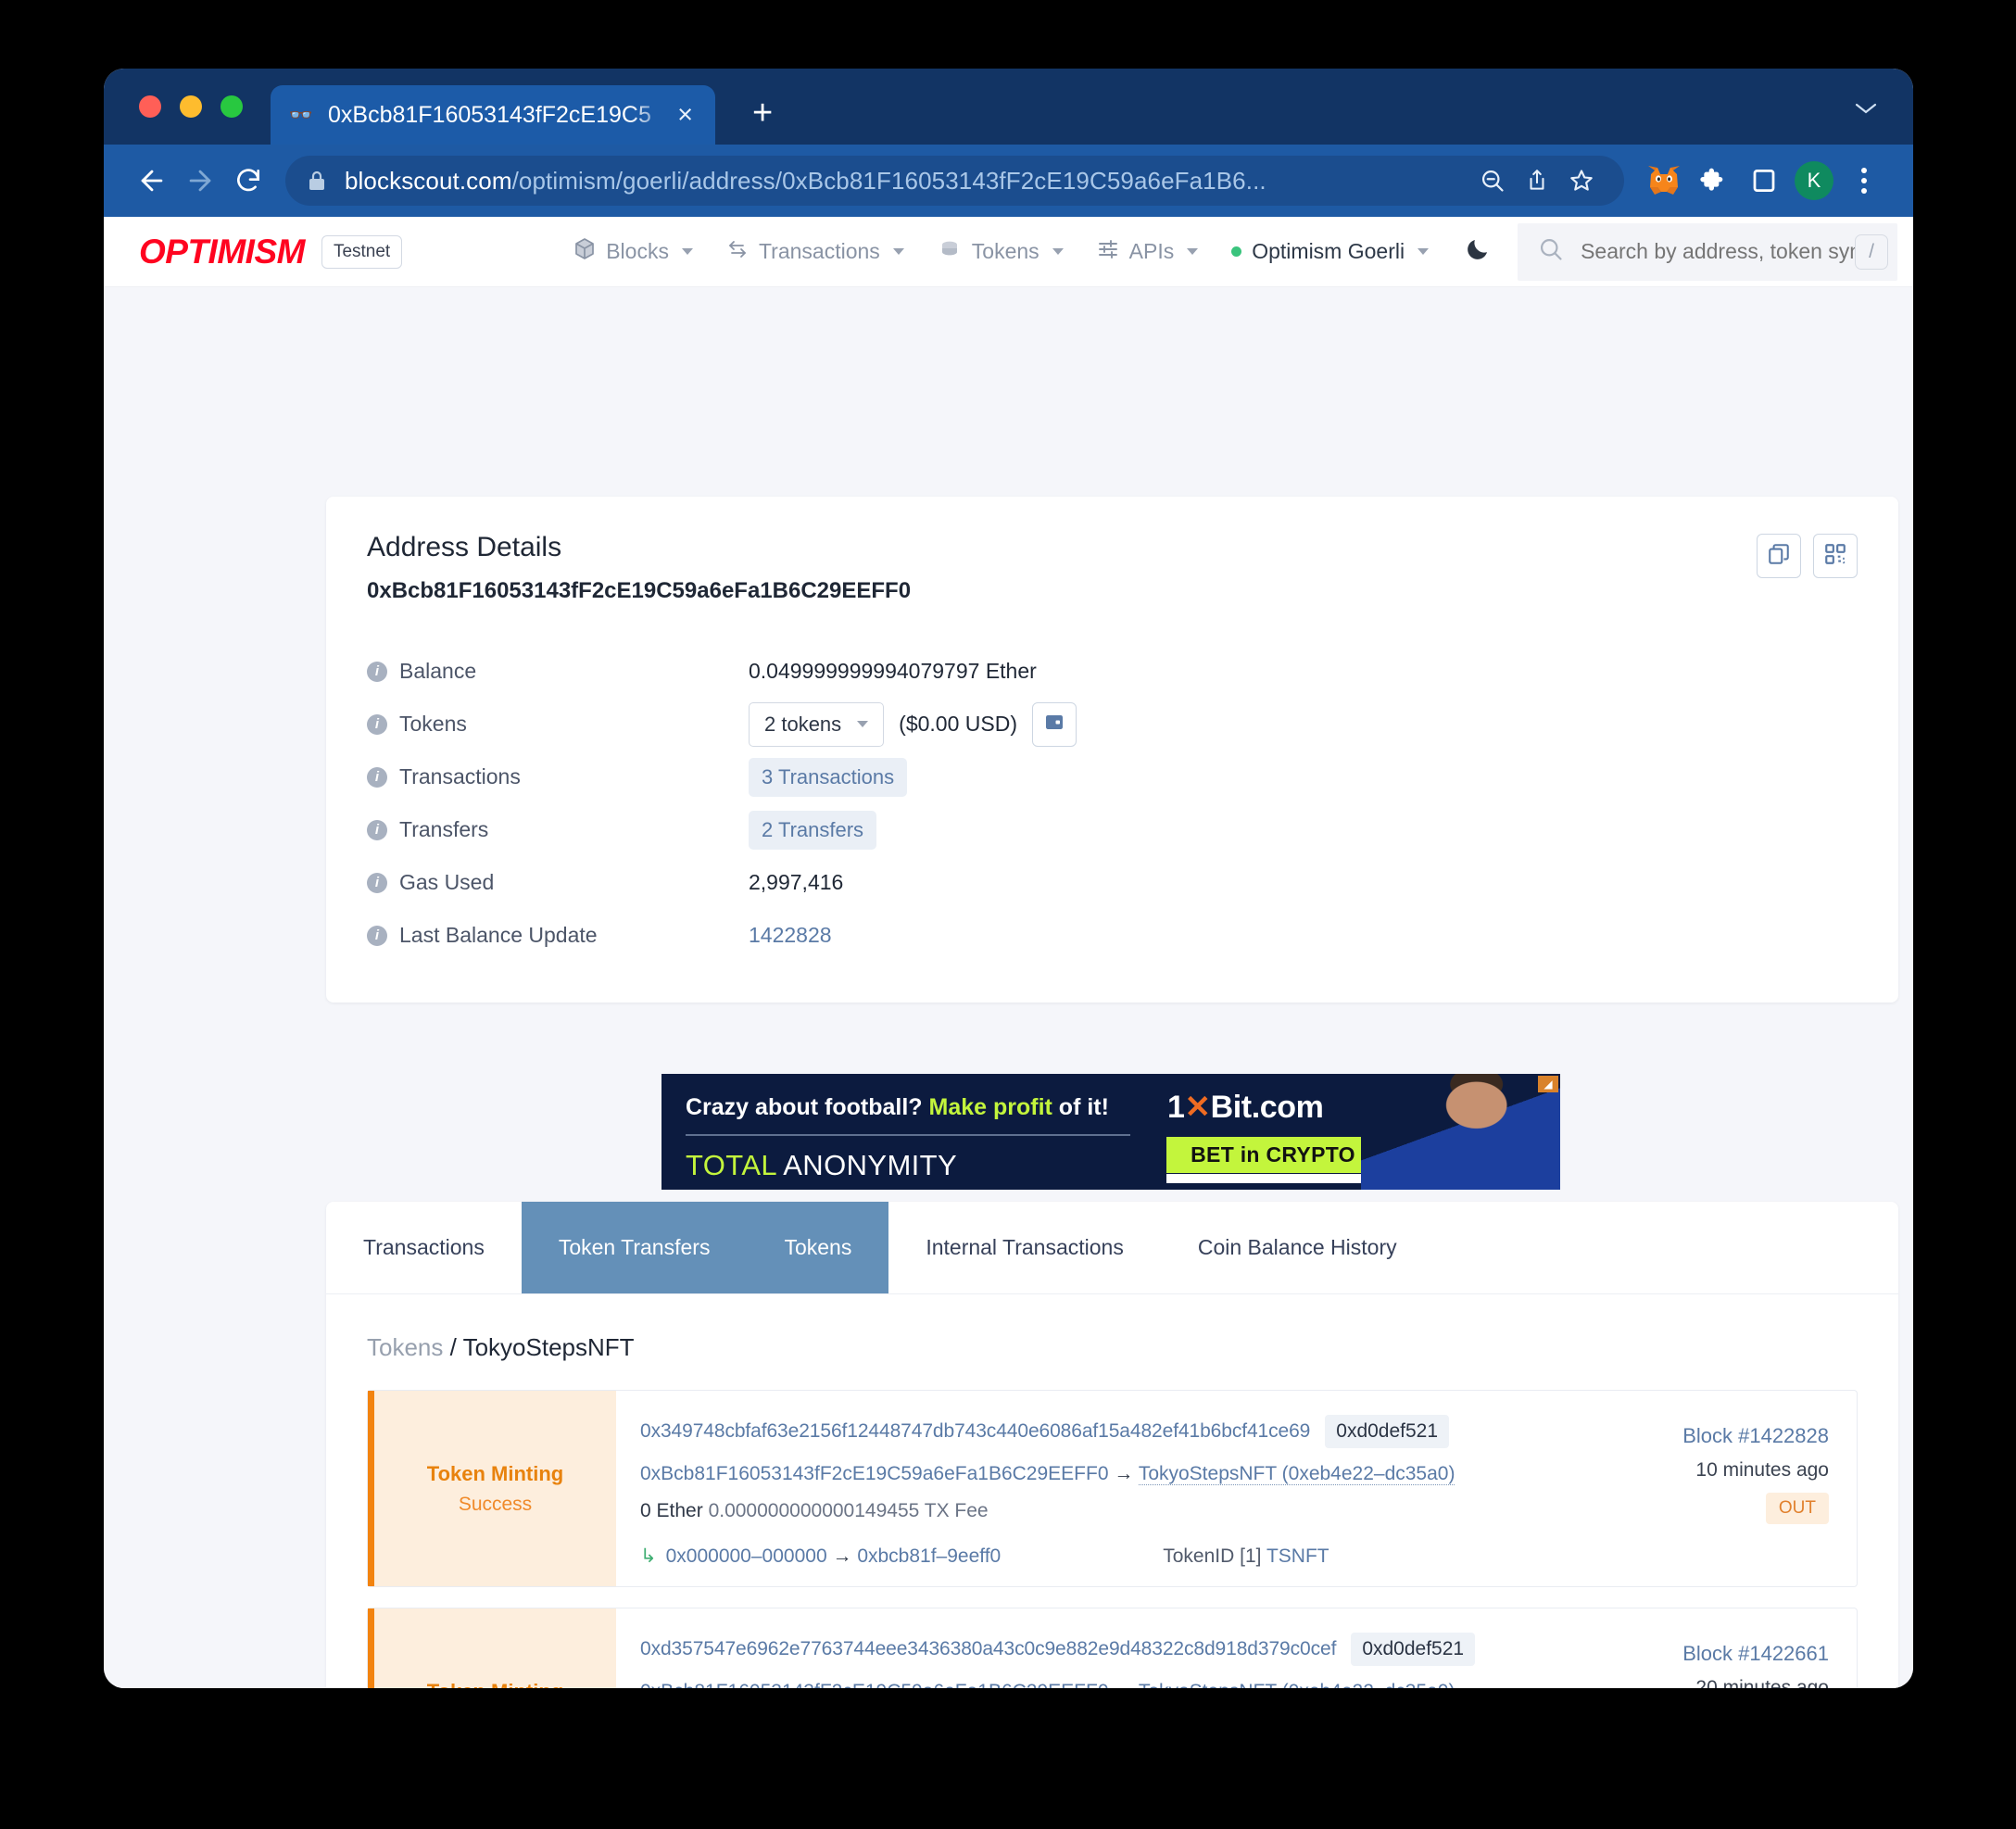 The width and height of the screenshot is (2016, 1829). Describe the element at coordinates (1245, 1107) in the screenshot. I see `ad-brand-logo: 1✕Bit.com` at that location.